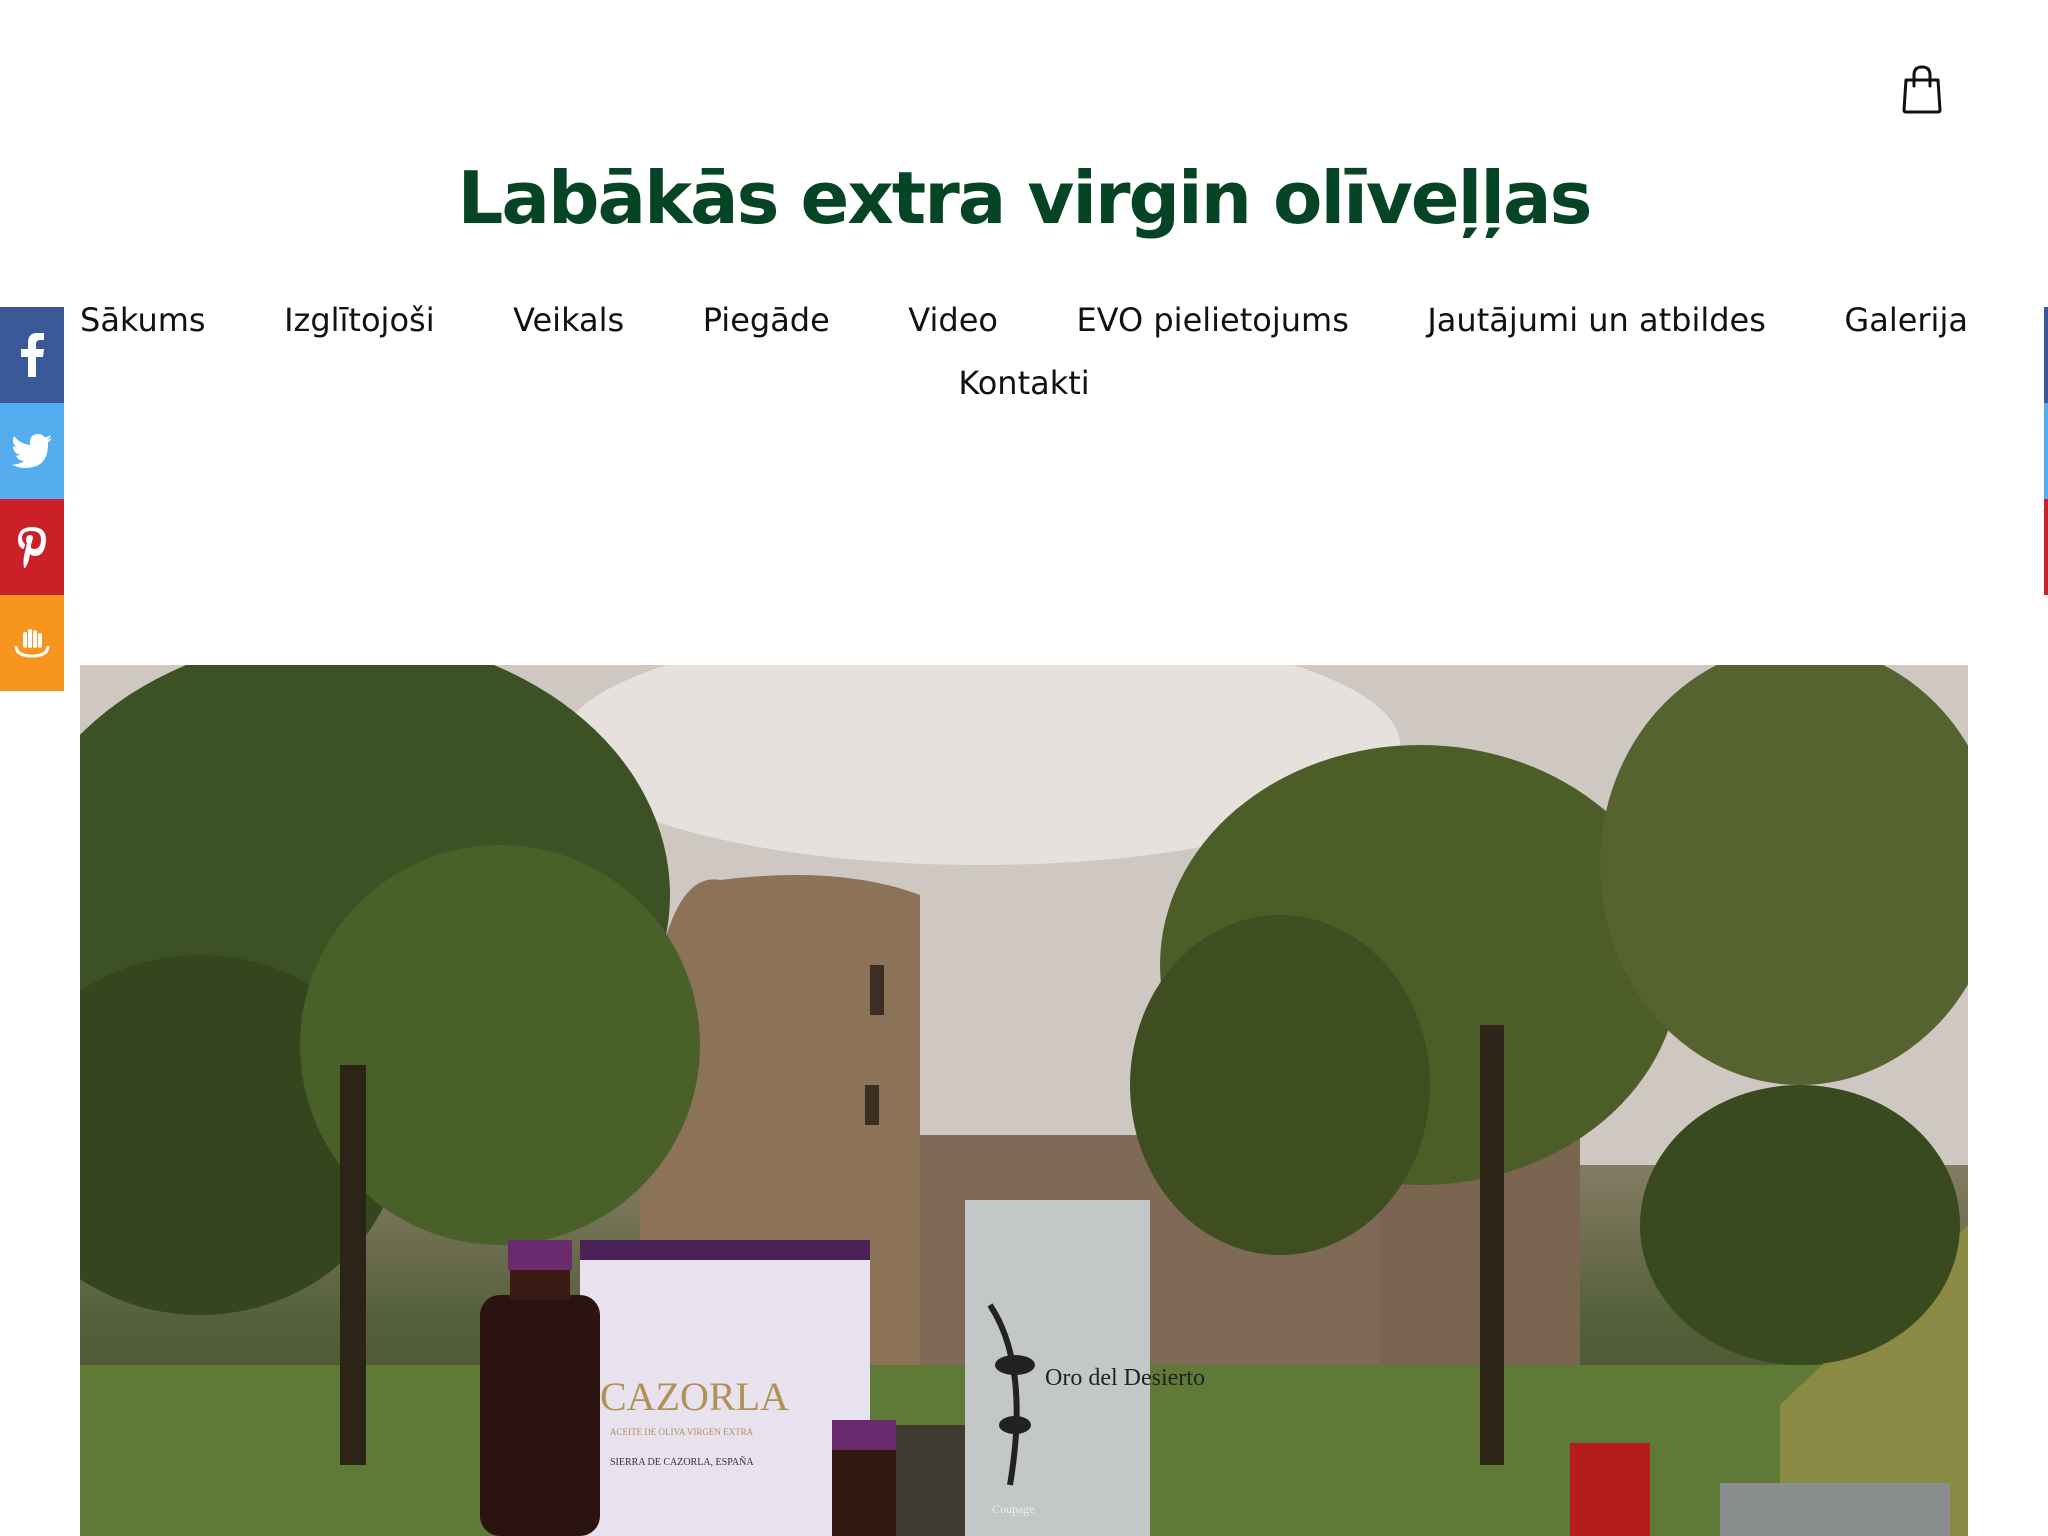  What do you see at coordinates (682, 1432) in the screenshot?
I see `cazorla-sublabel: ACEITE DE OLIVA VIRGEN EXTRA` at bounding box center [682, 1432].